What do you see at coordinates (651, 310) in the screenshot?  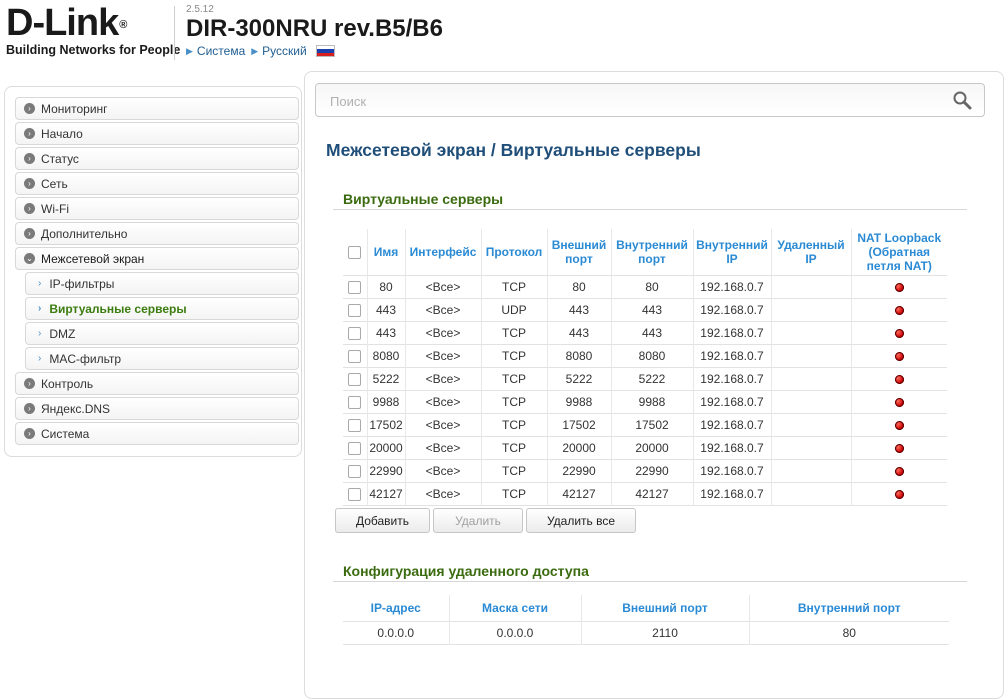 I see `cell-internal-port: 443` at bounding box center [651, 310].